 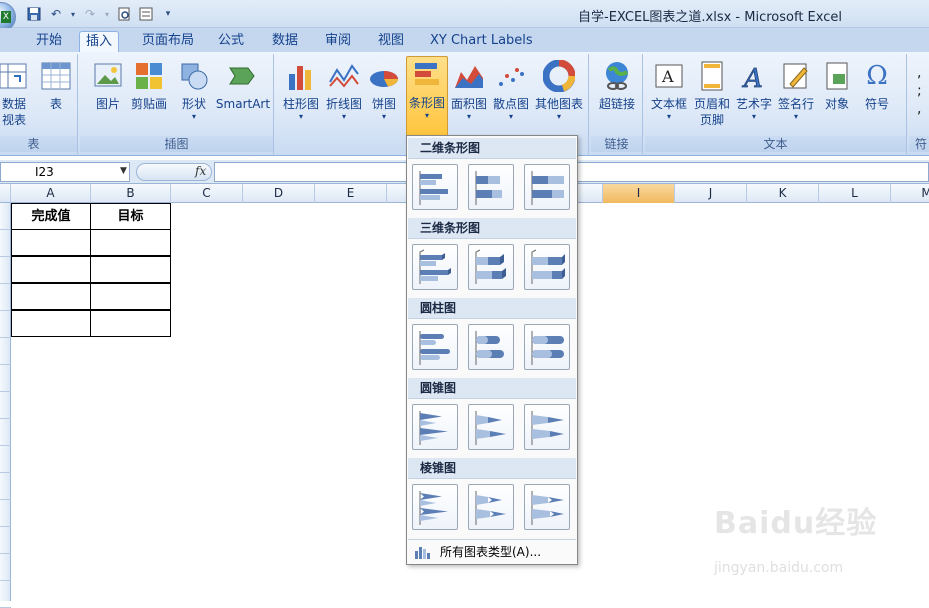 What do you see at coordinates (146, 14) in the screenshot?
I see `form-icon` at bounding box center [146, 14].